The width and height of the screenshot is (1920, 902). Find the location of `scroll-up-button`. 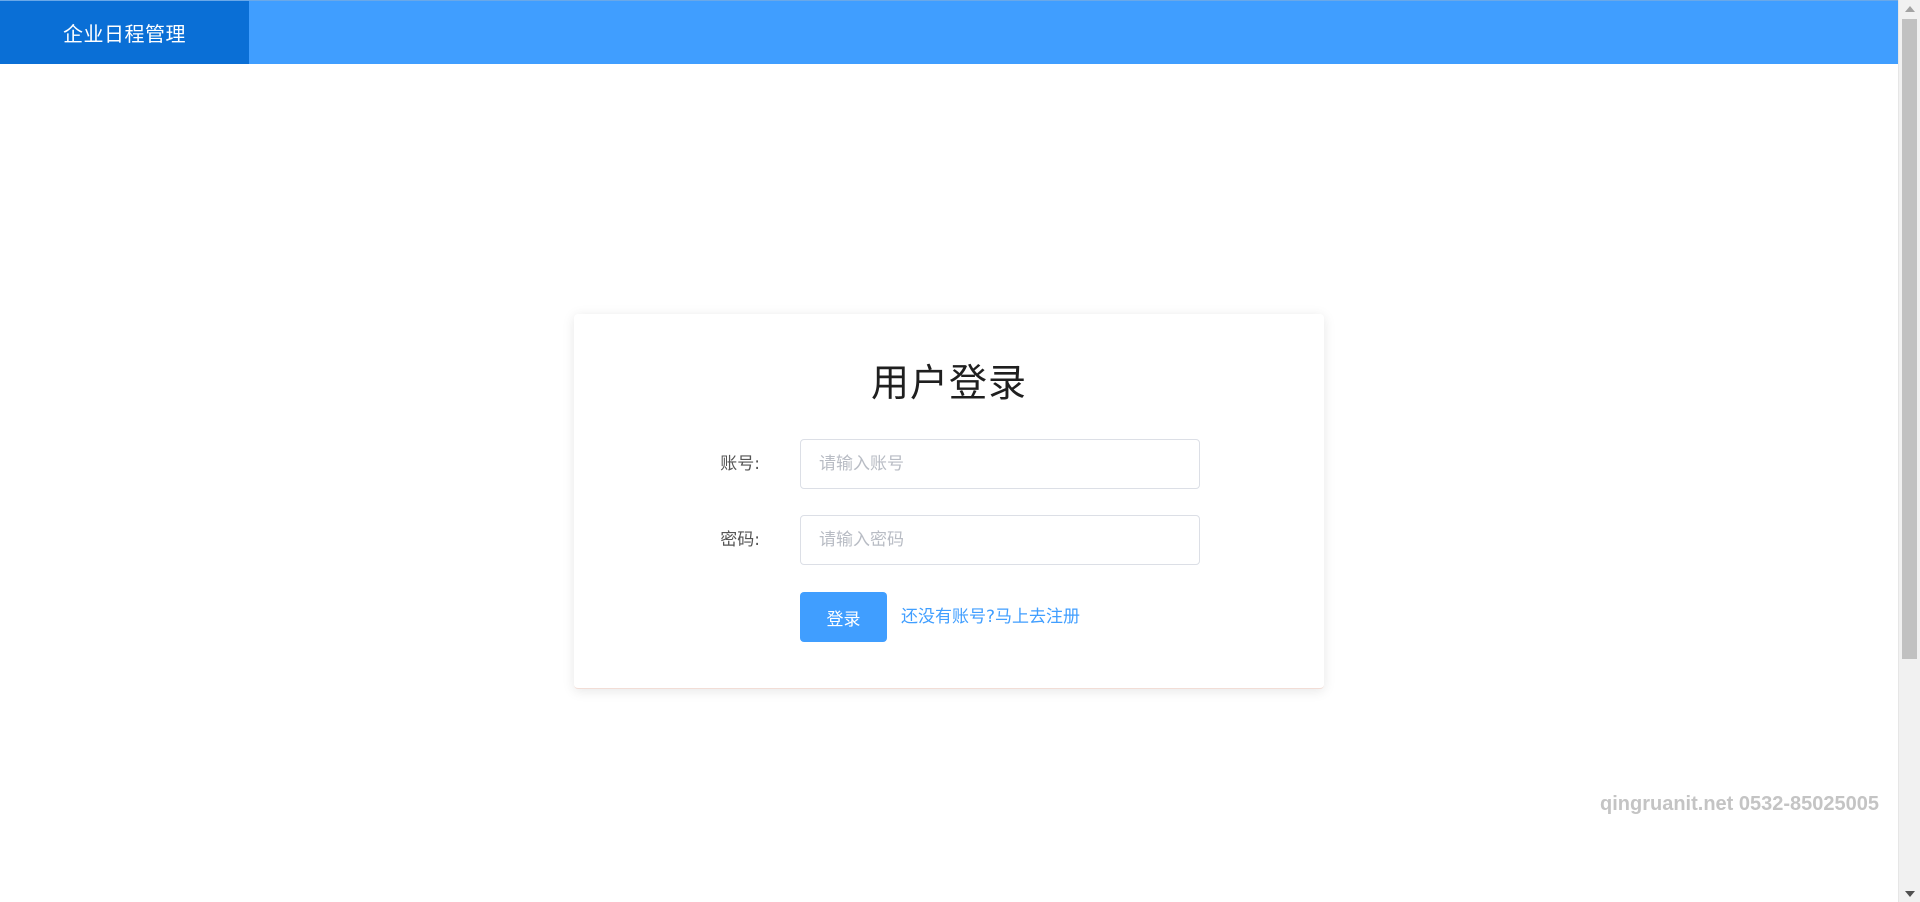

scroll-up-button is located at coordinates (1909, 8).